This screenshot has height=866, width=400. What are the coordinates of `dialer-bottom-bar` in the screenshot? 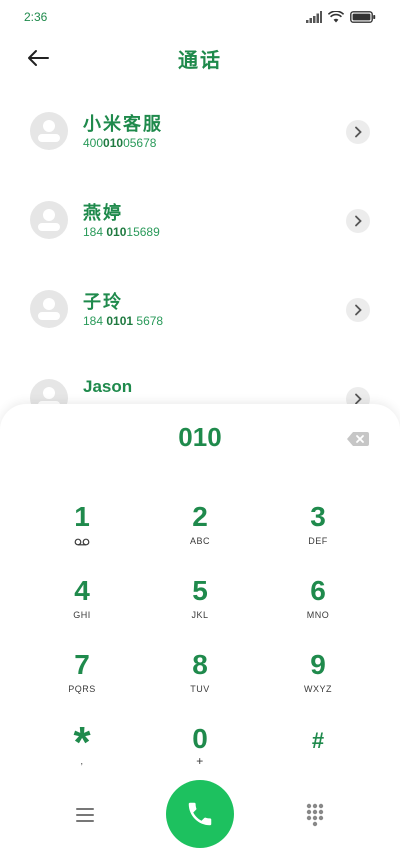 It's located at (200, 815).